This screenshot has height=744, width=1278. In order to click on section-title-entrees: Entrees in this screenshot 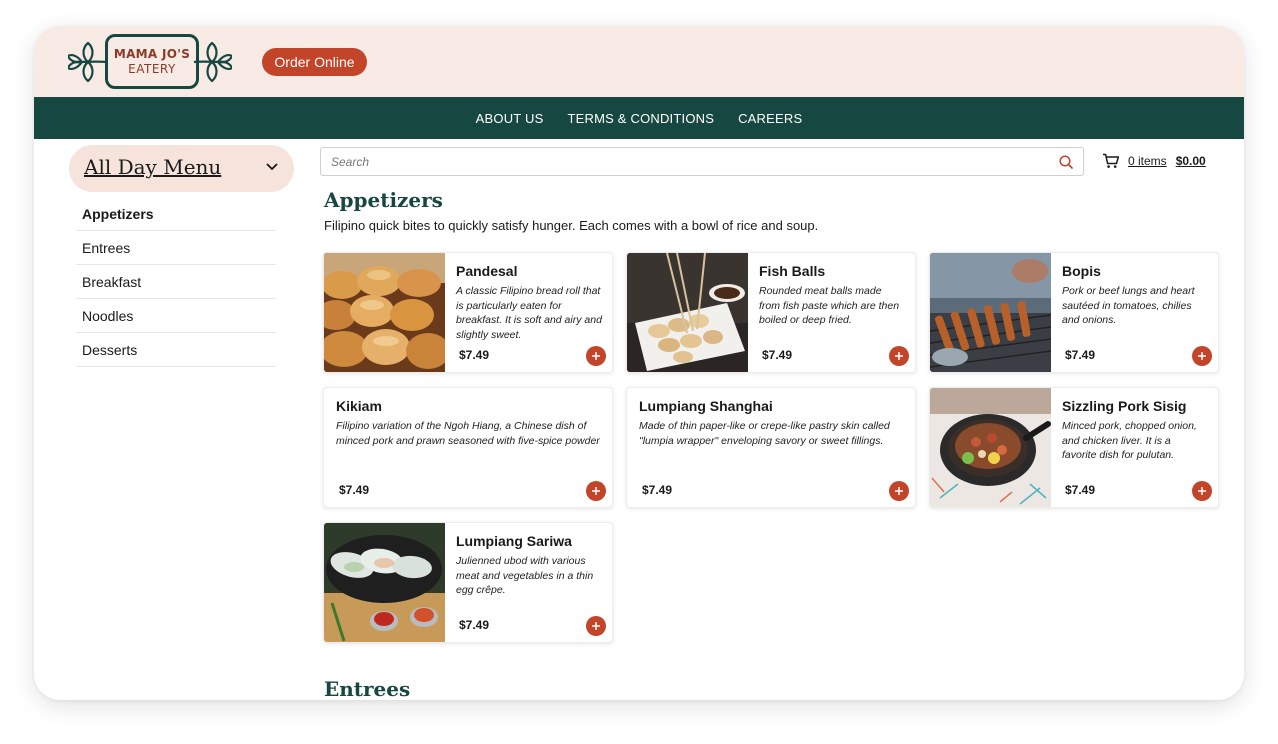, I will do `click(367, 688)`.